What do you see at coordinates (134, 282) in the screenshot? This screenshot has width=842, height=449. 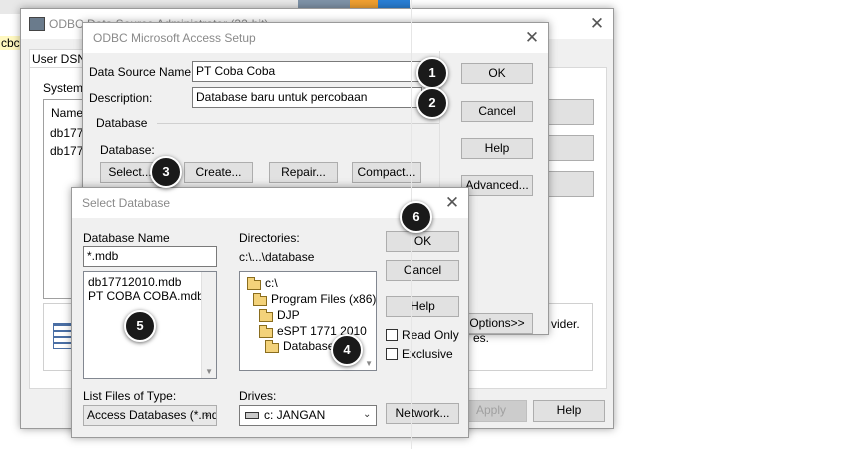 I see `file-list-item: db17712010.mdb` at bounding box center [134, 282].